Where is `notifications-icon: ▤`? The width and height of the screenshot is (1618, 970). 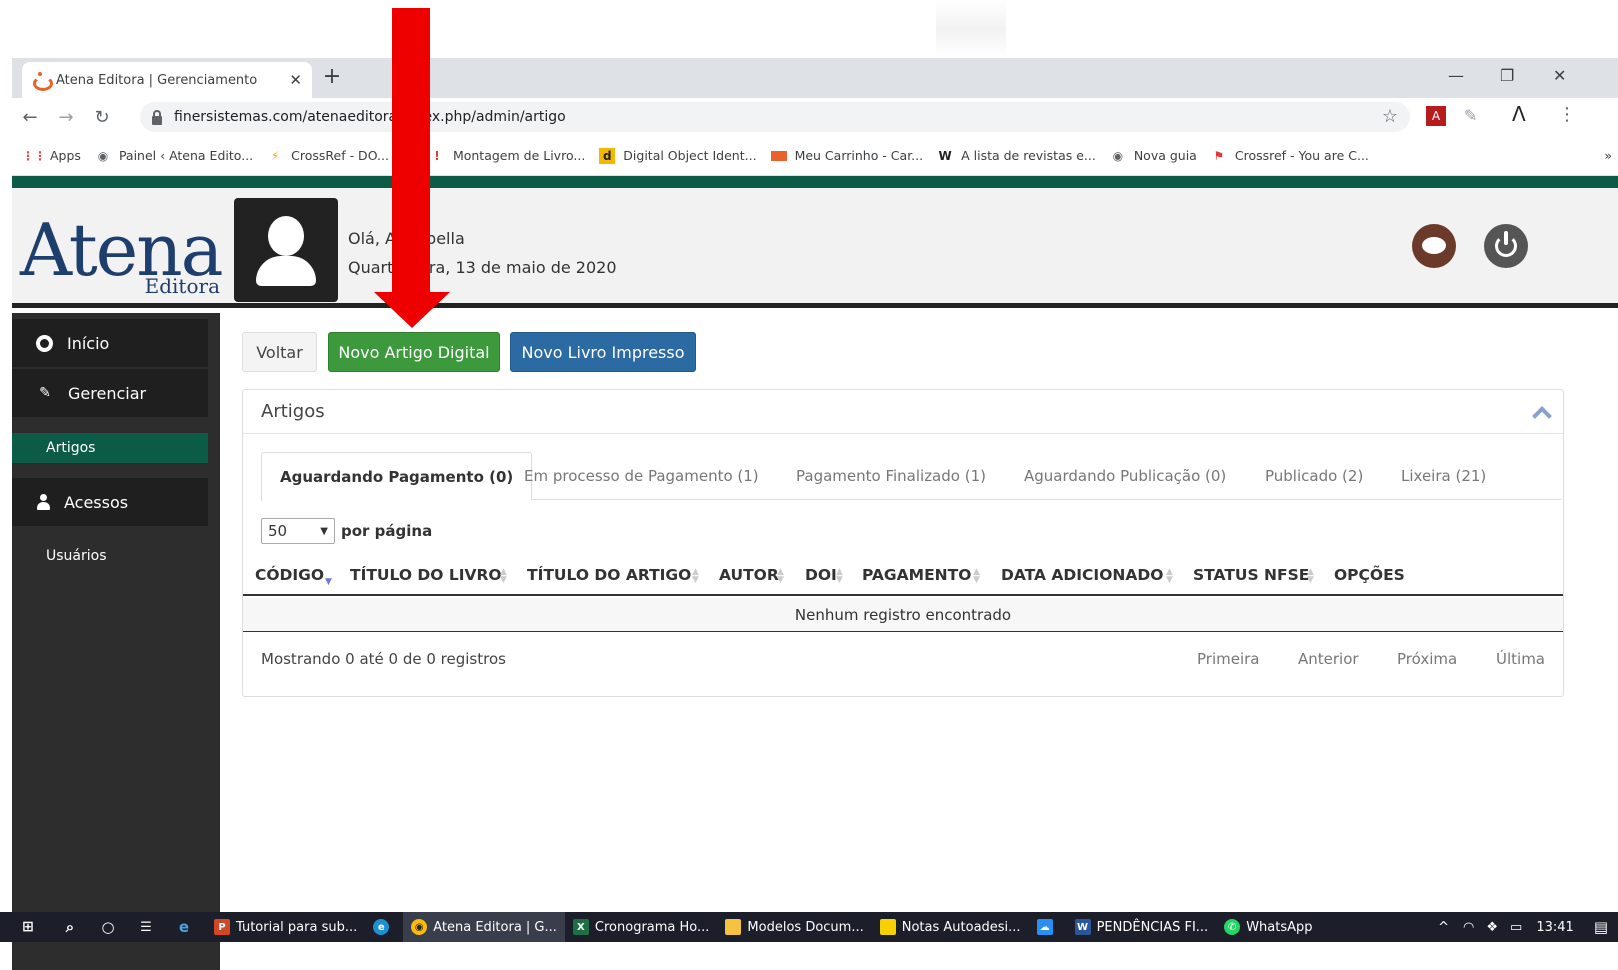
notifications-icon: ▤ is located at coordinates (1601, 927).